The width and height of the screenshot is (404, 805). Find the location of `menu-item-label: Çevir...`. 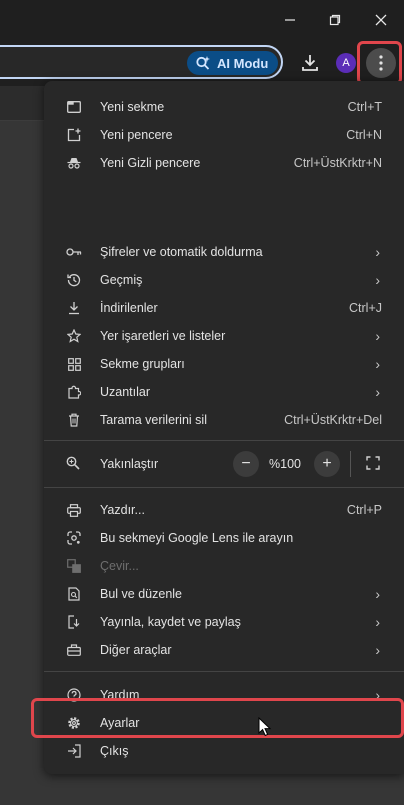

menu-item-label: Çevir... is located at coordinates (119, 566).